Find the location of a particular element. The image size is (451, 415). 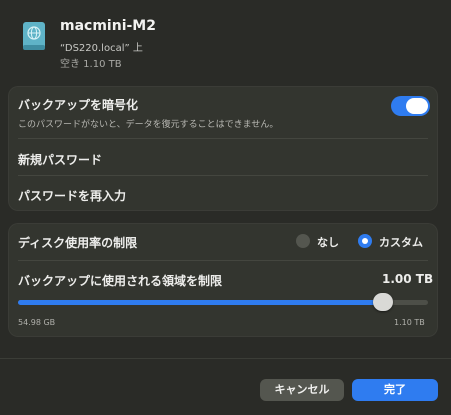

slider-min-label: 54.98 GB is located at coordinates (37, 322).